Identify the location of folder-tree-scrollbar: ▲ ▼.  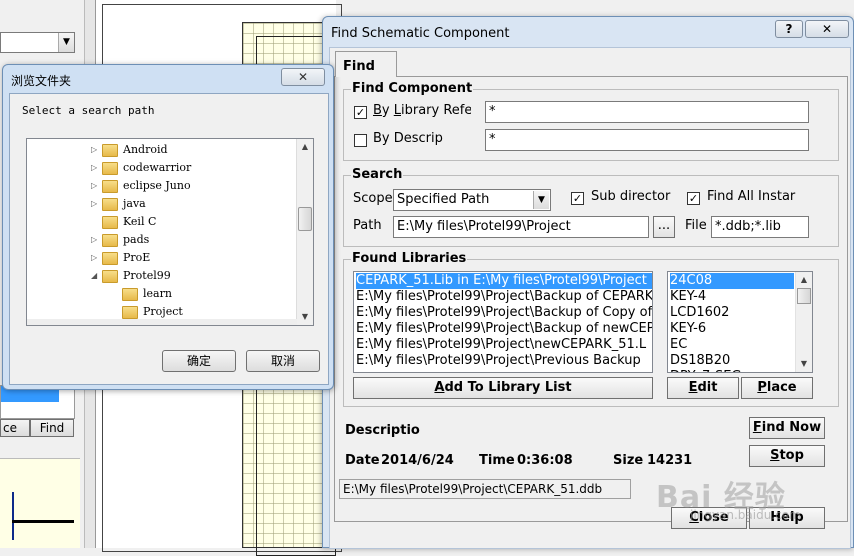
(304, 232).